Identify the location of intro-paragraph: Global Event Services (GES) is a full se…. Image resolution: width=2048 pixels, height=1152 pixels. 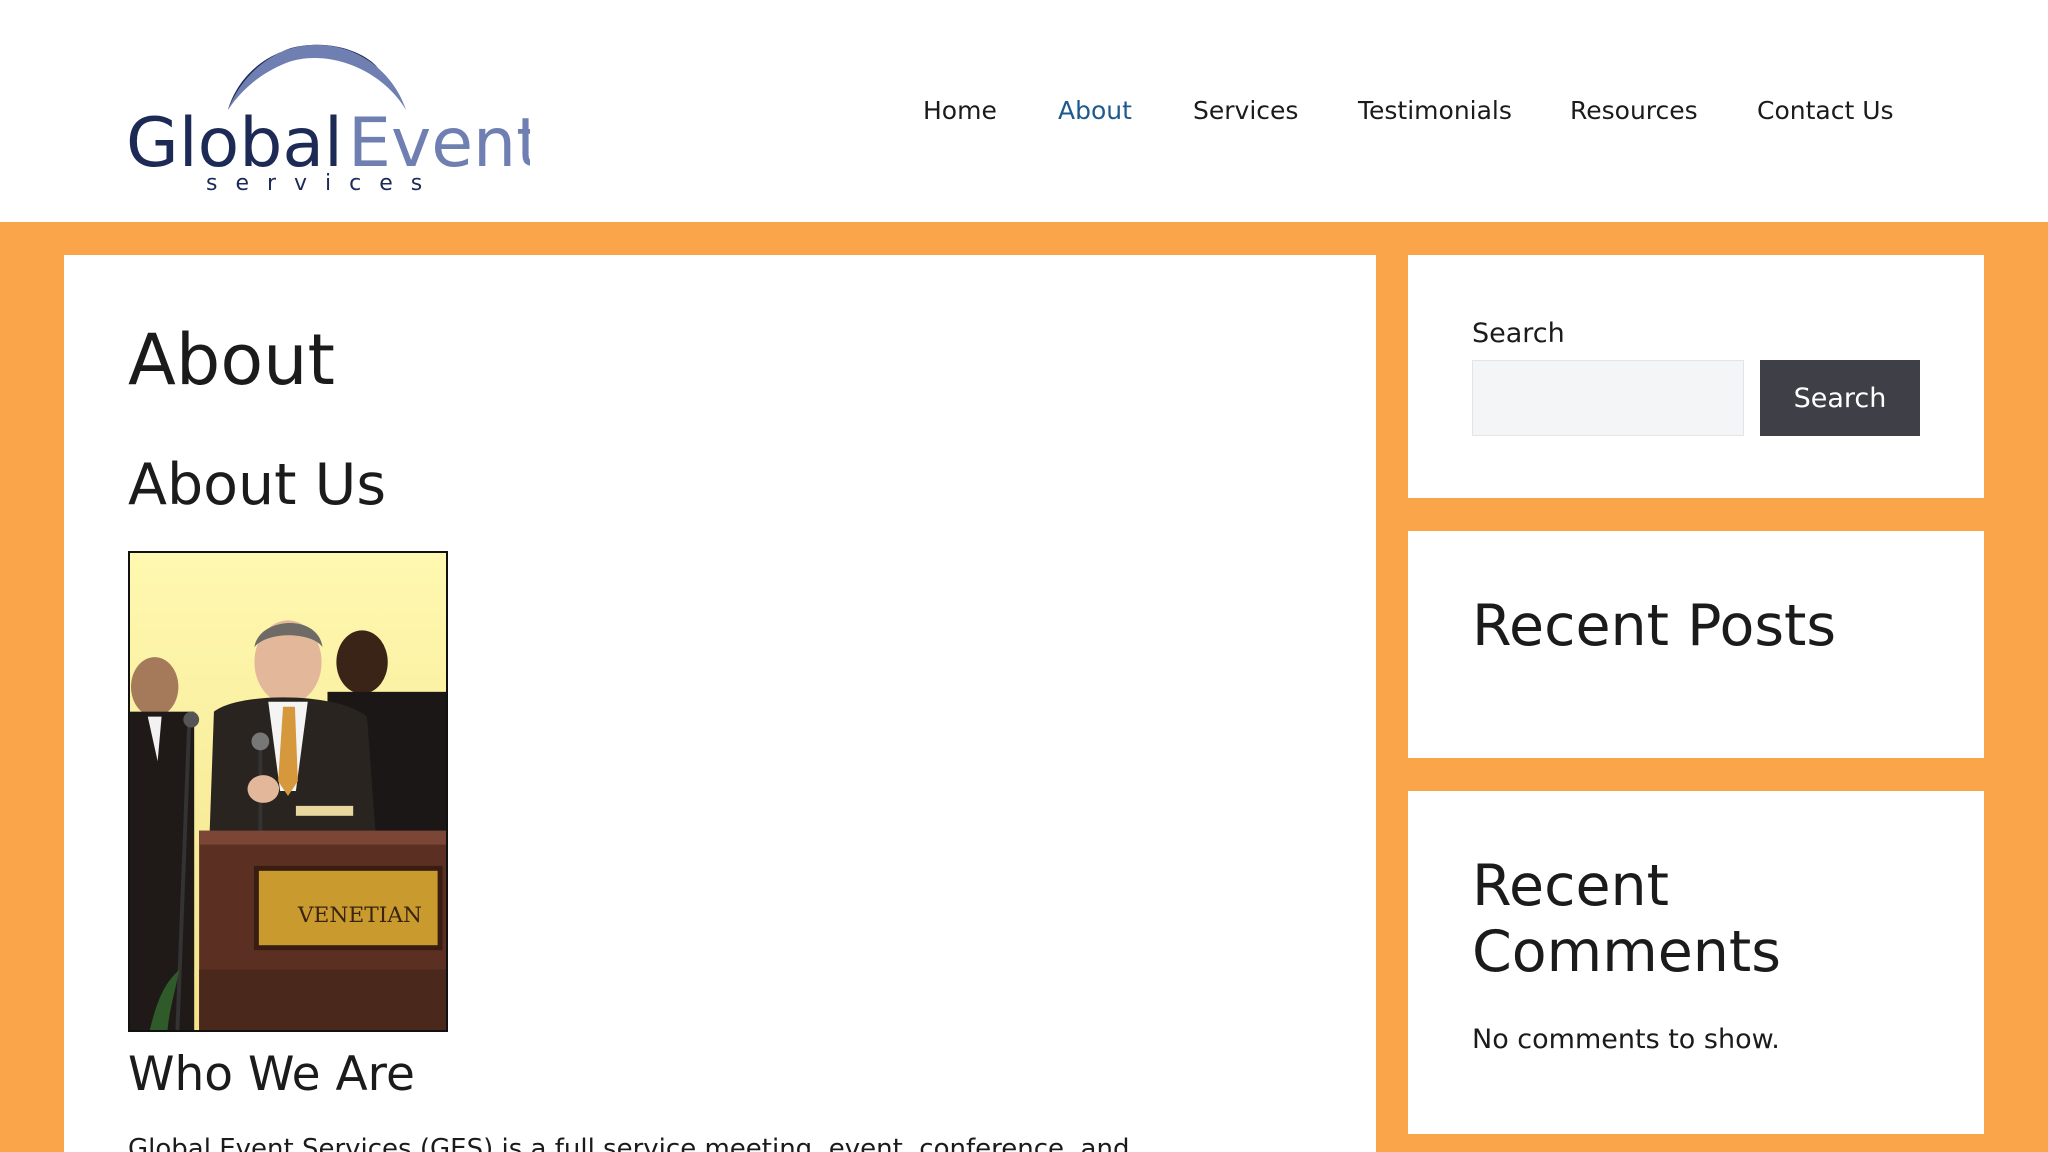
(629, 1143).